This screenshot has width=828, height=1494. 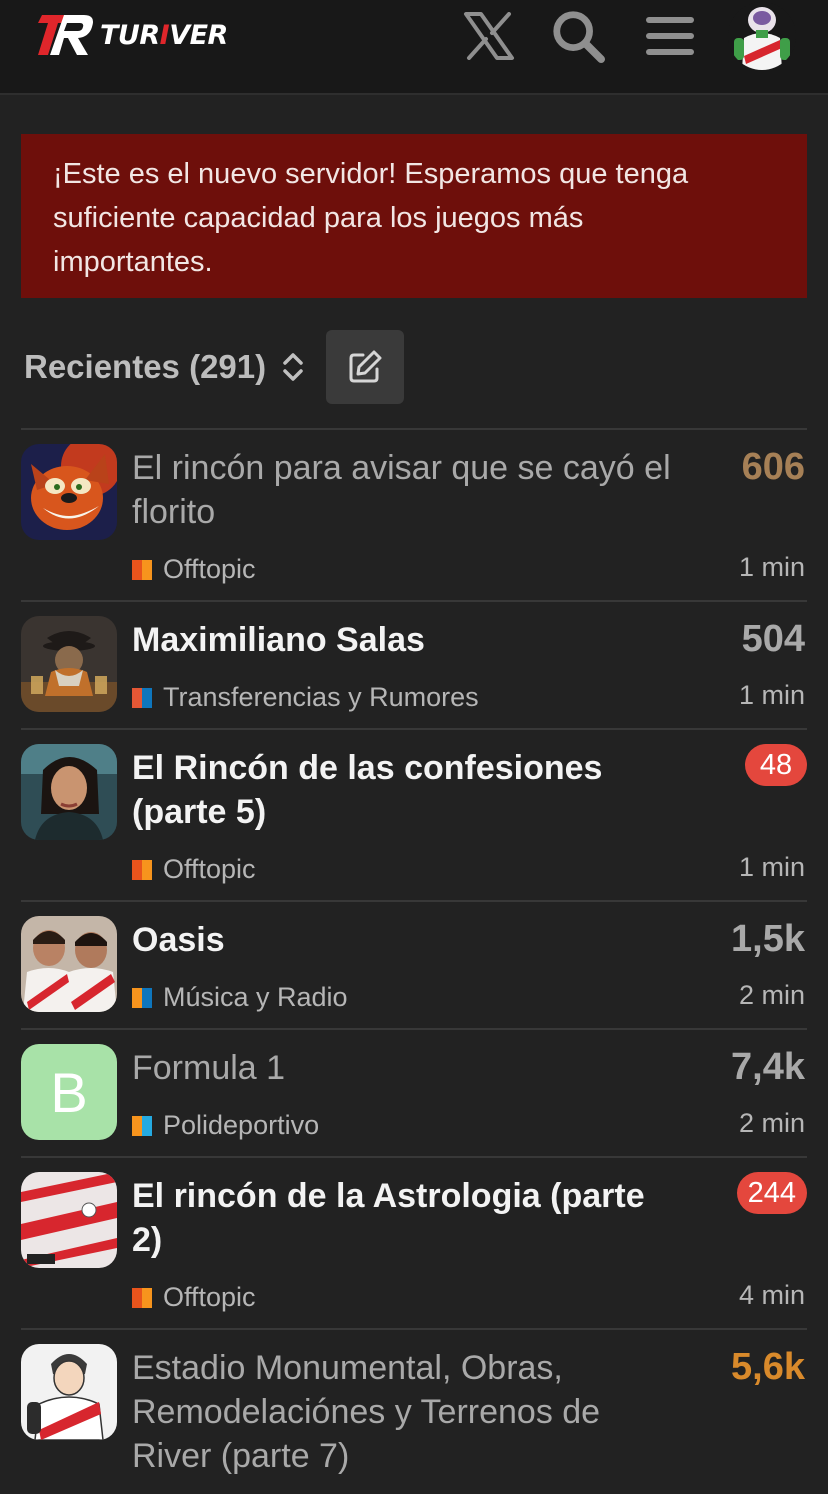 I want to click on topic-title: Oasis, so click(x=402, y=940).